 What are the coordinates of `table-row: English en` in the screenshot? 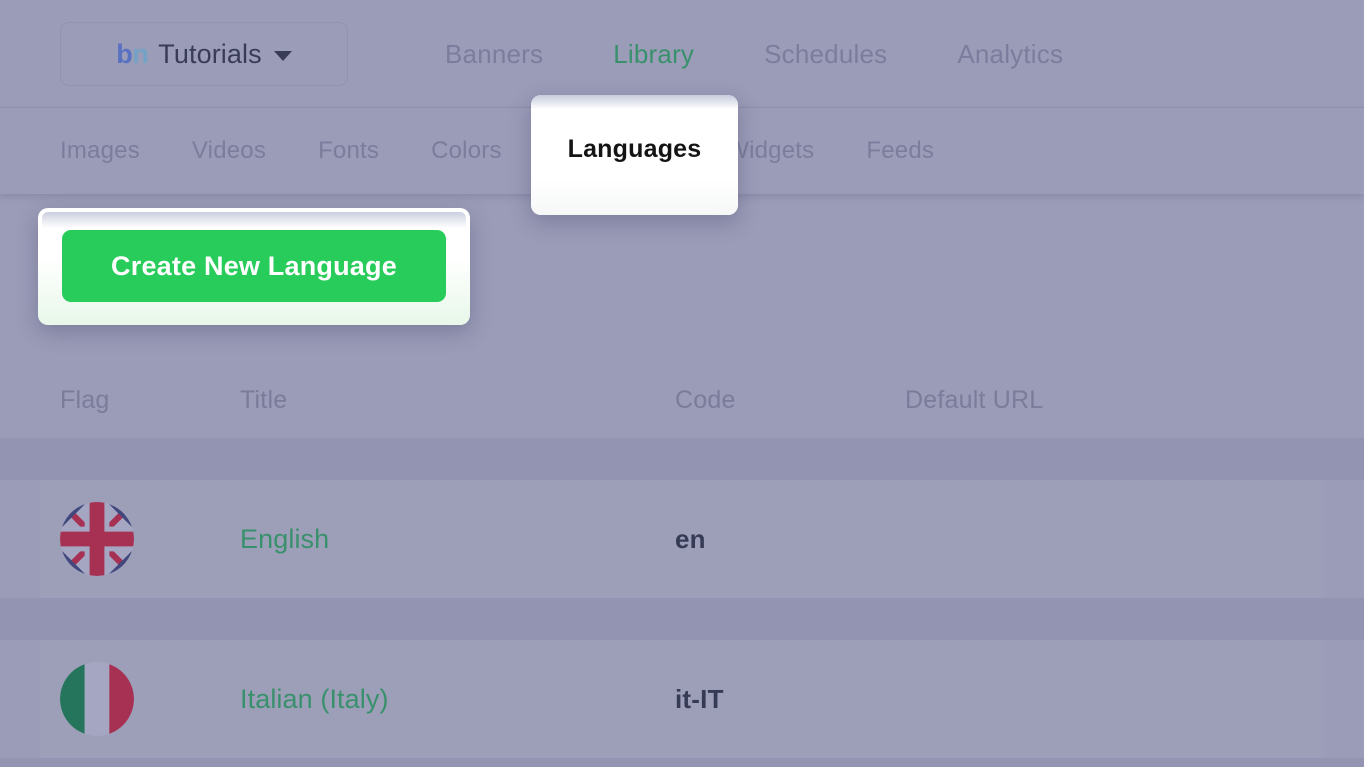 It's located at (682, 539).